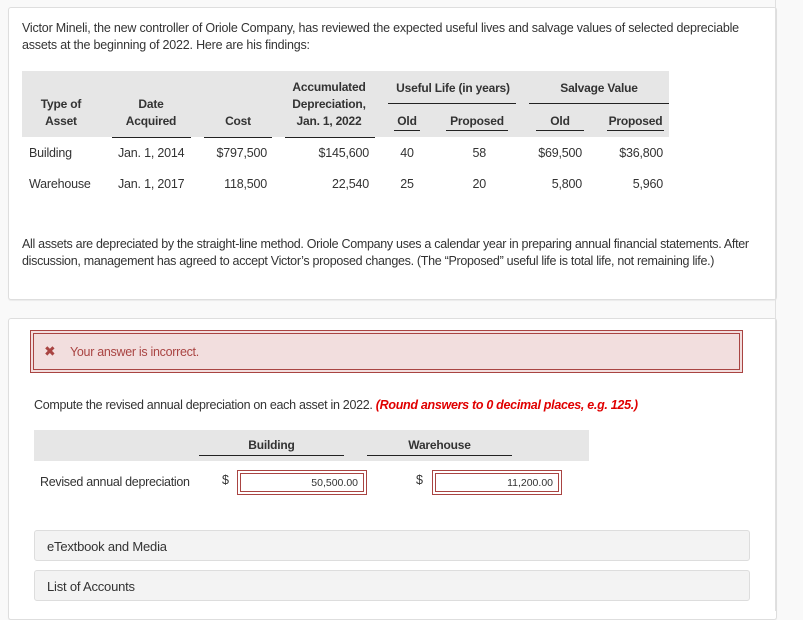 This screenshot has height=620, width=803. What do you see at coordinates (392, 545) in the screenshot?
I see `etextbook-media-accordion: eTextbook and Media` at bounding box center [392, 545].